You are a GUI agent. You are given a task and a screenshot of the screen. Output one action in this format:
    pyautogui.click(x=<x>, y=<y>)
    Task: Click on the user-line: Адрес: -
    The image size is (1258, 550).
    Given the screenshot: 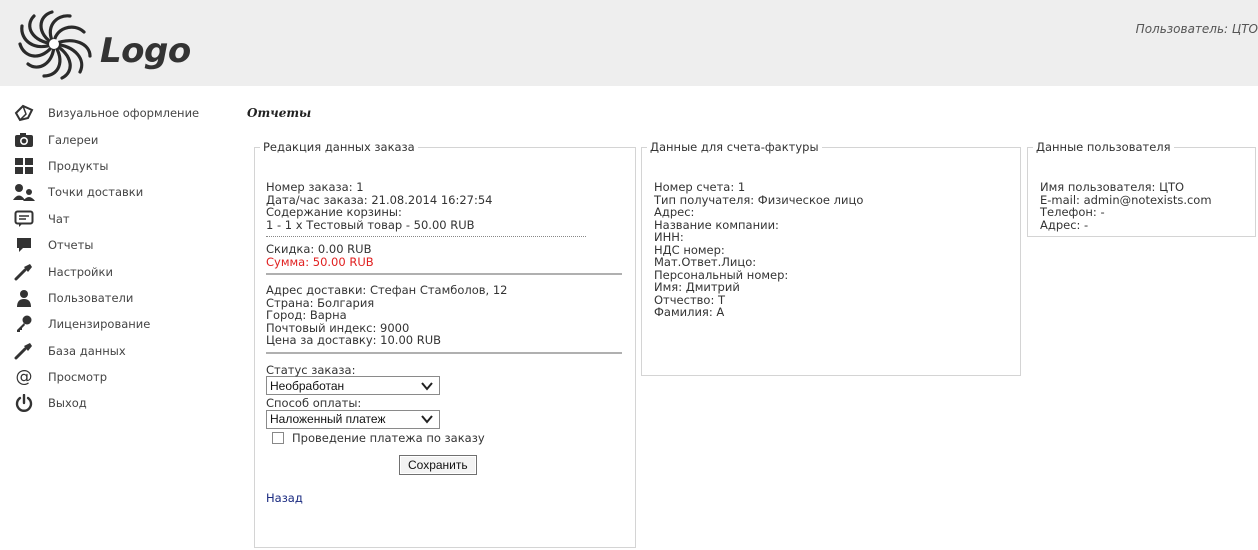 What is the action you would take?
    pyautogui.click(x=1064, y=224)
    